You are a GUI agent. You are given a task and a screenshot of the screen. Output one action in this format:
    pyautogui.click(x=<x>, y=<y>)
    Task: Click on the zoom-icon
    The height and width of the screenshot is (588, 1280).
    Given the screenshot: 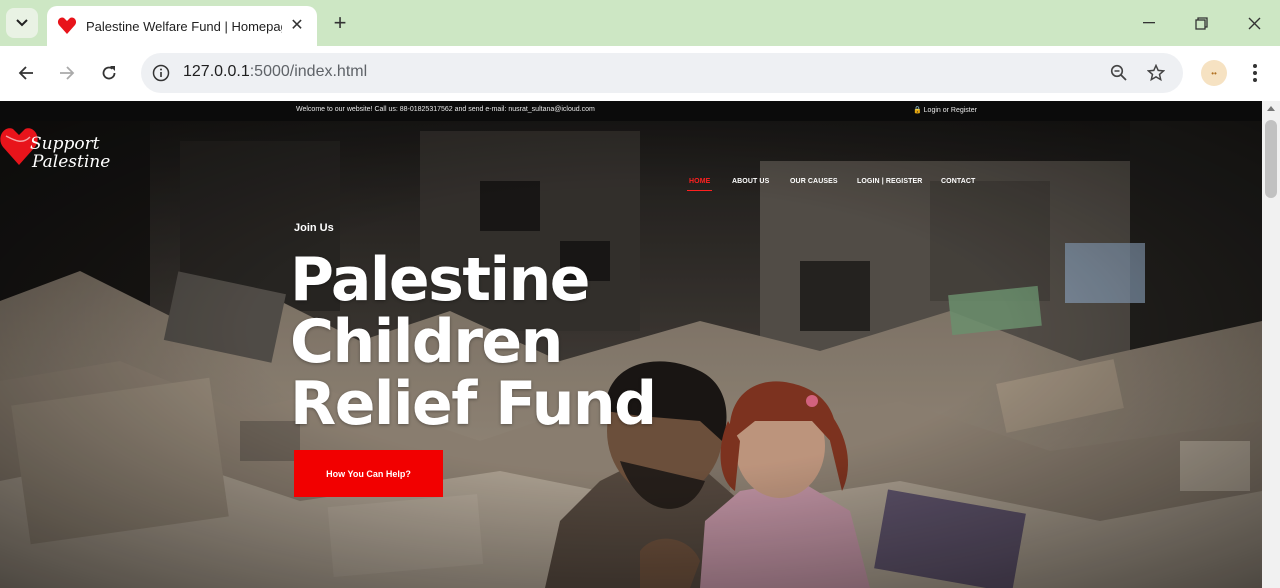 What is the action you would take?
    pyautogui.click(x=1119, y=73)
    